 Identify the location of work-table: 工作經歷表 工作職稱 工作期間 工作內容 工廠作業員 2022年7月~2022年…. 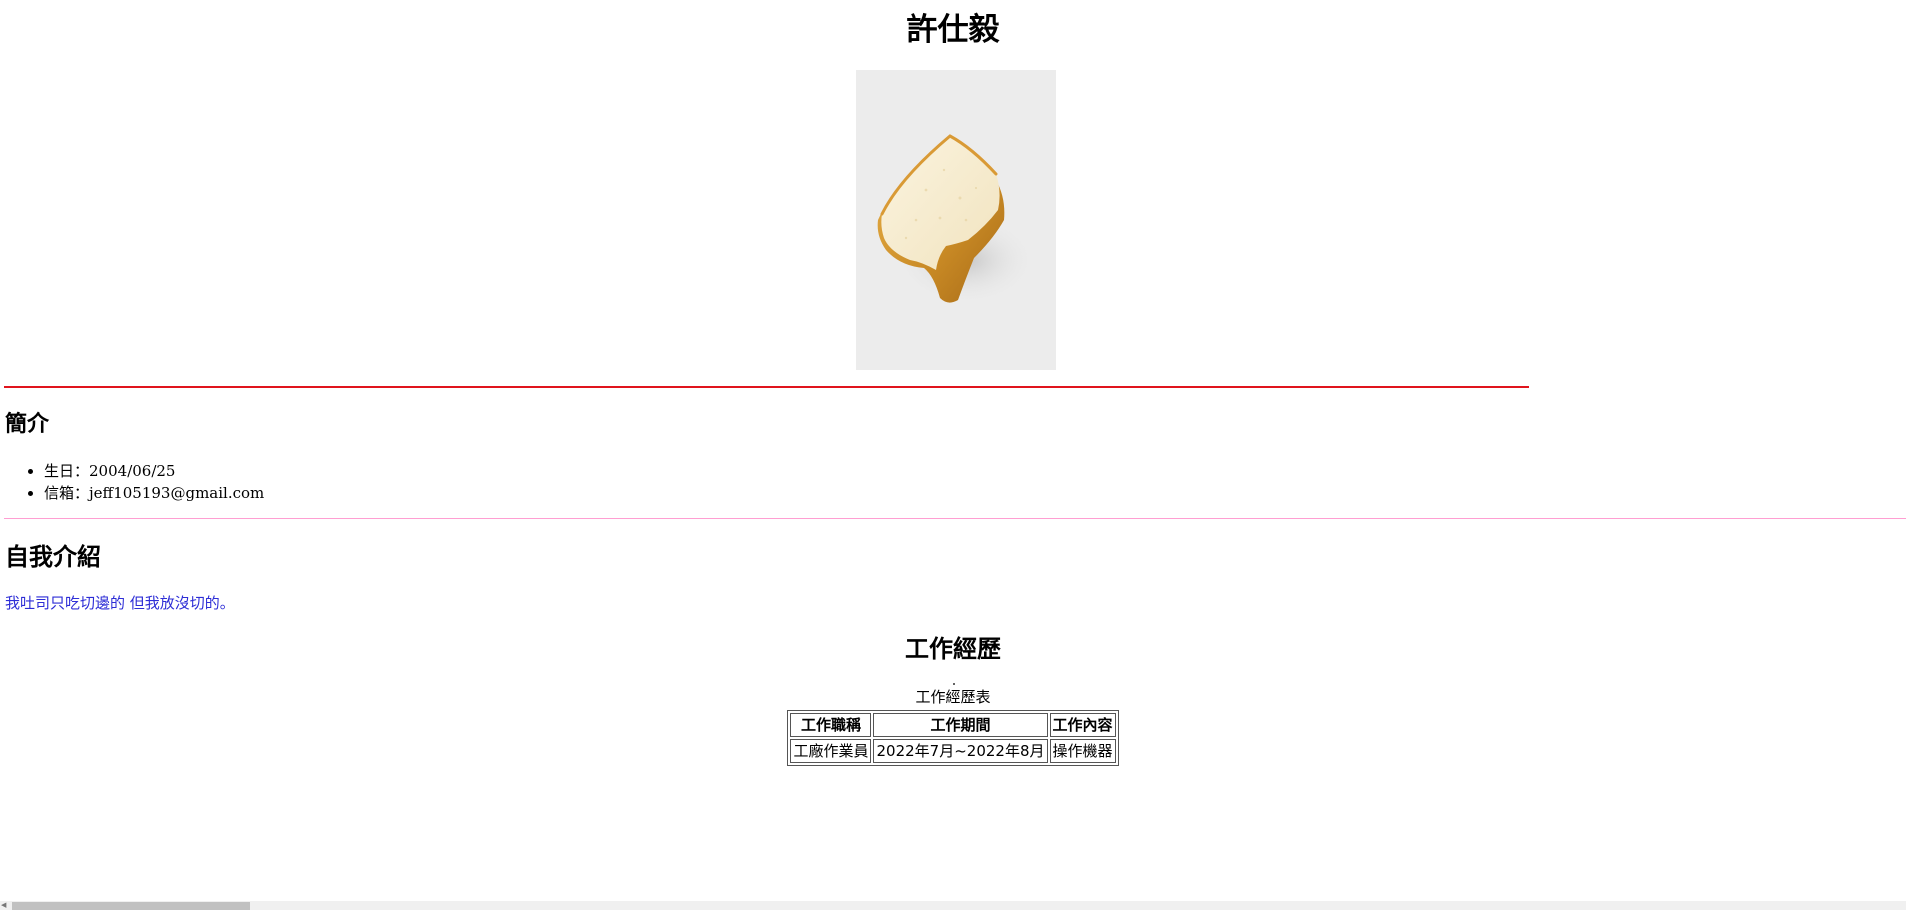
(953, 724).